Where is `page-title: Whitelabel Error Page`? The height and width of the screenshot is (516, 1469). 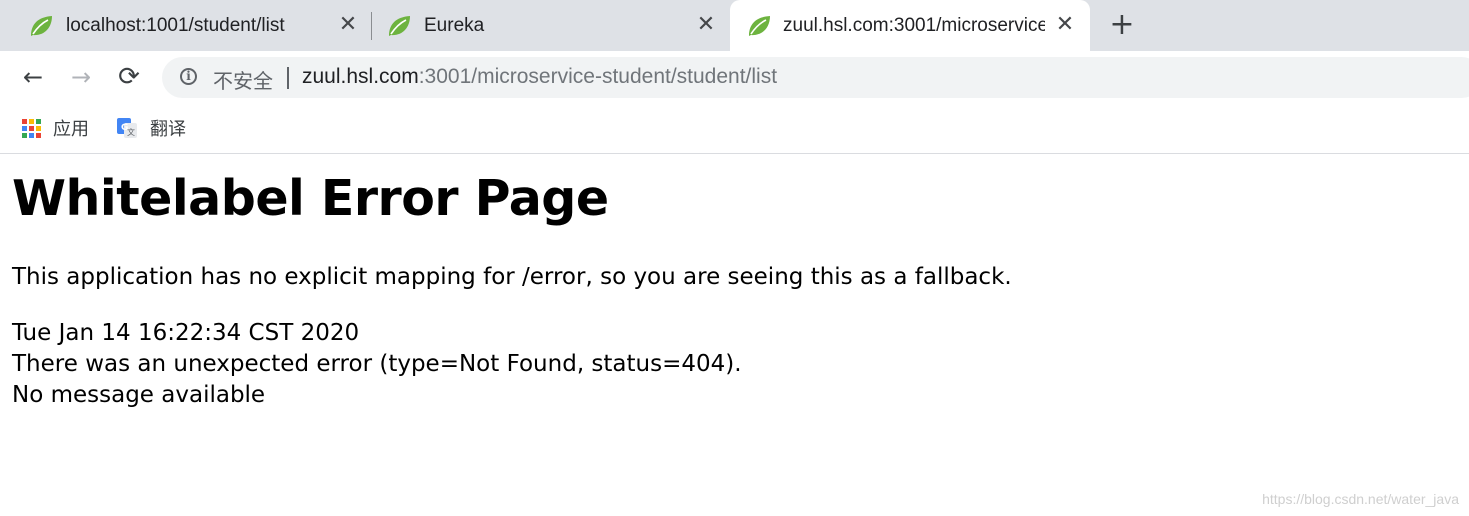
page-title: Whitelabel Error Page is located at coordinates (310, 198).